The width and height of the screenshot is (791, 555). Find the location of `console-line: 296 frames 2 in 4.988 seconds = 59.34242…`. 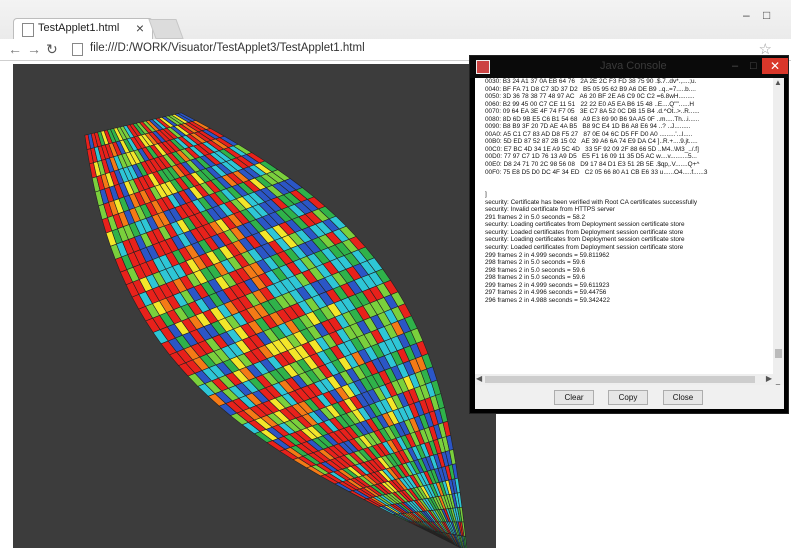

console-line: 296 frames 2 in 4.988 seconds = 59.34242… is located at coordinates (547, 300).